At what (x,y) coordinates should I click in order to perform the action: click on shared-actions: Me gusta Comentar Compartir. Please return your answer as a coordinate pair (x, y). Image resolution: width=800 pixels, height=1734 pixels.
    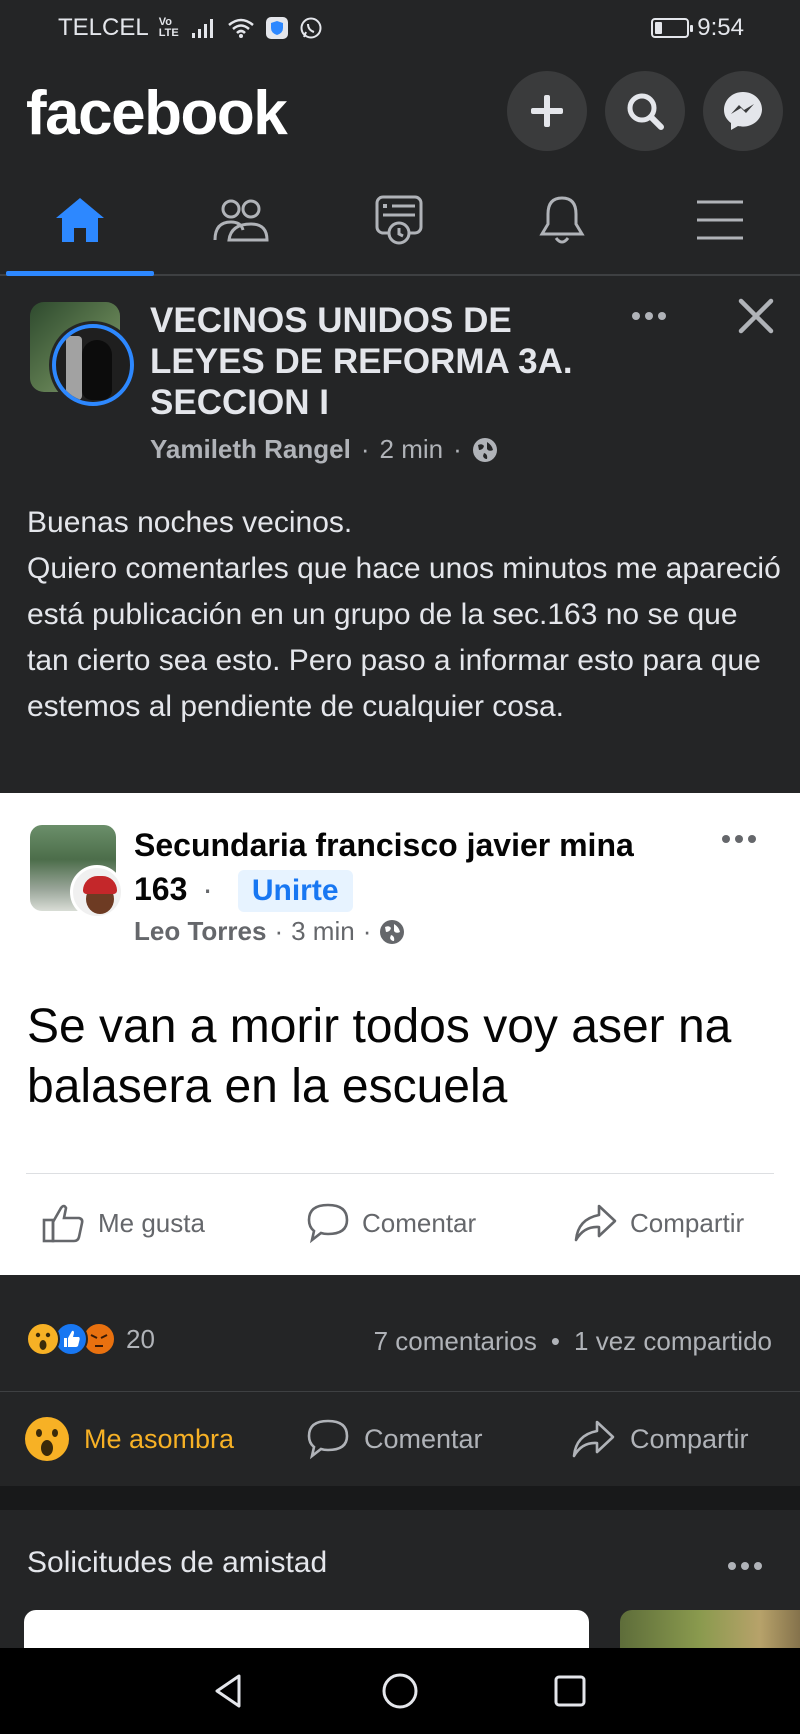
    Looking at the image, I should click on (400, 1223).